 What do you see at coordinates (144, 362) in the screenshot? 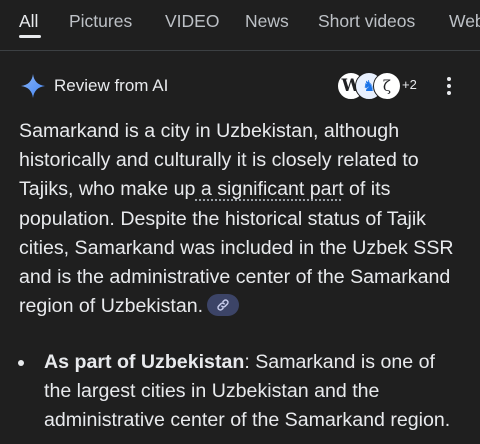
I see `bullet-heading: As part of Uzbekistan` at bounding box center [144, 362].